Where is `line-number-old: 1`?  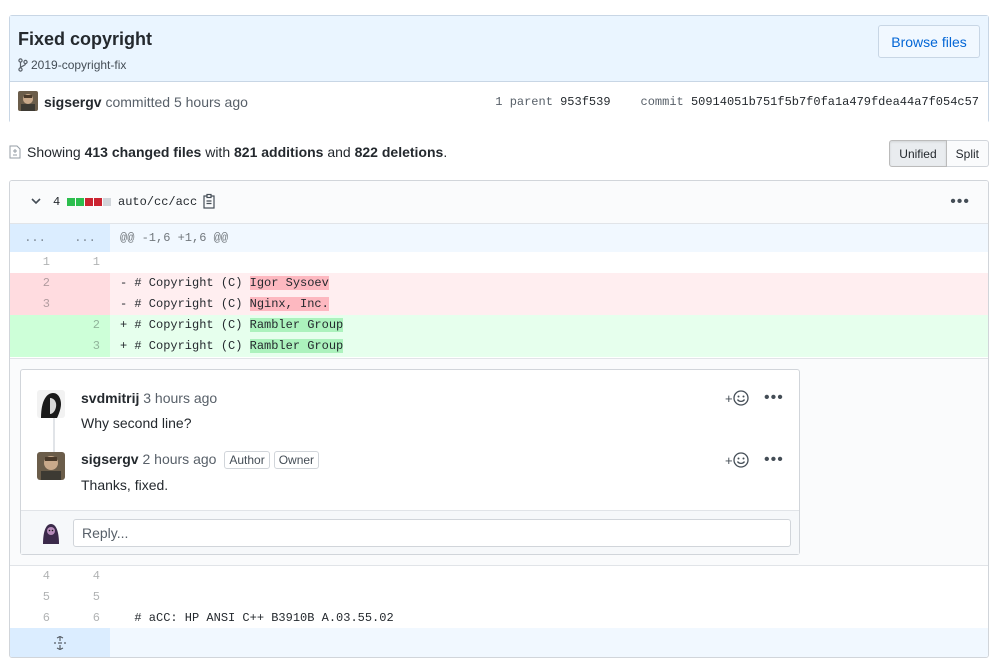
line-number-old: 1 is located at coordinates (35, 262).